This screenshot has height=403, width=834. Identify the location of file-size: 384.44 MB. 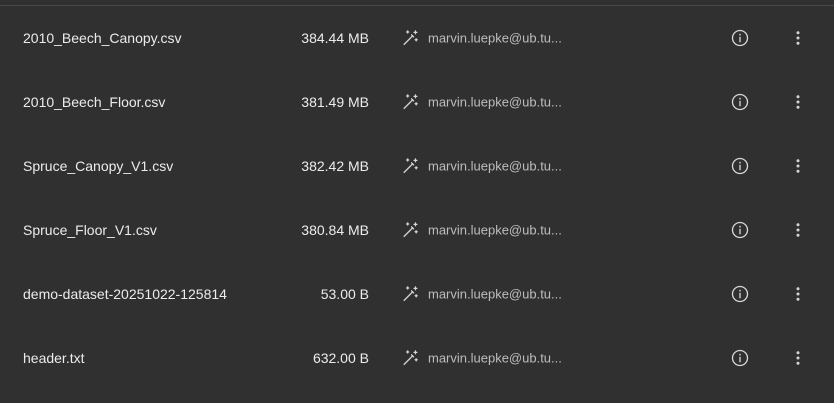
(335, 38).